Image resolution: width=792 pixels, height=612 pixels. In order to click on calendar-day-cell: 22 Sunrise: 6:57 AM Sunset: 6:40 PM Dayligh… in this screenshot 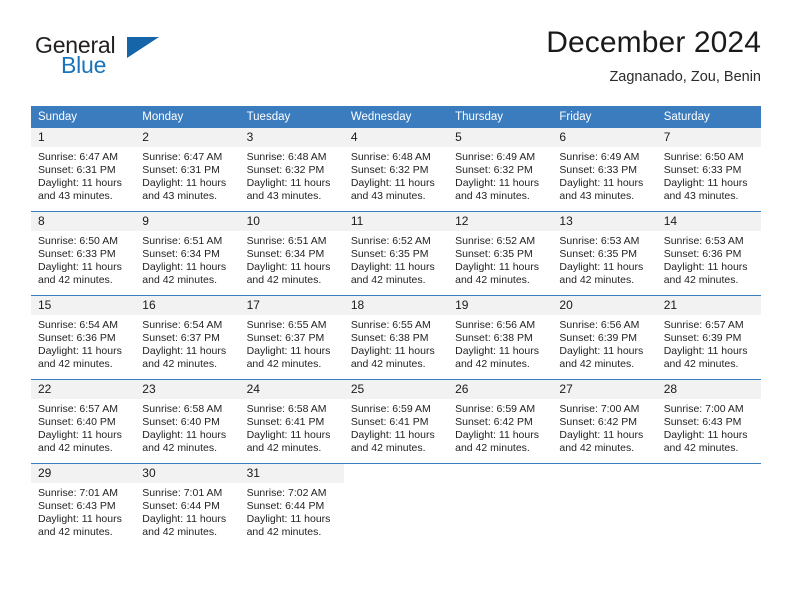, I will do `click(83, 421)`.